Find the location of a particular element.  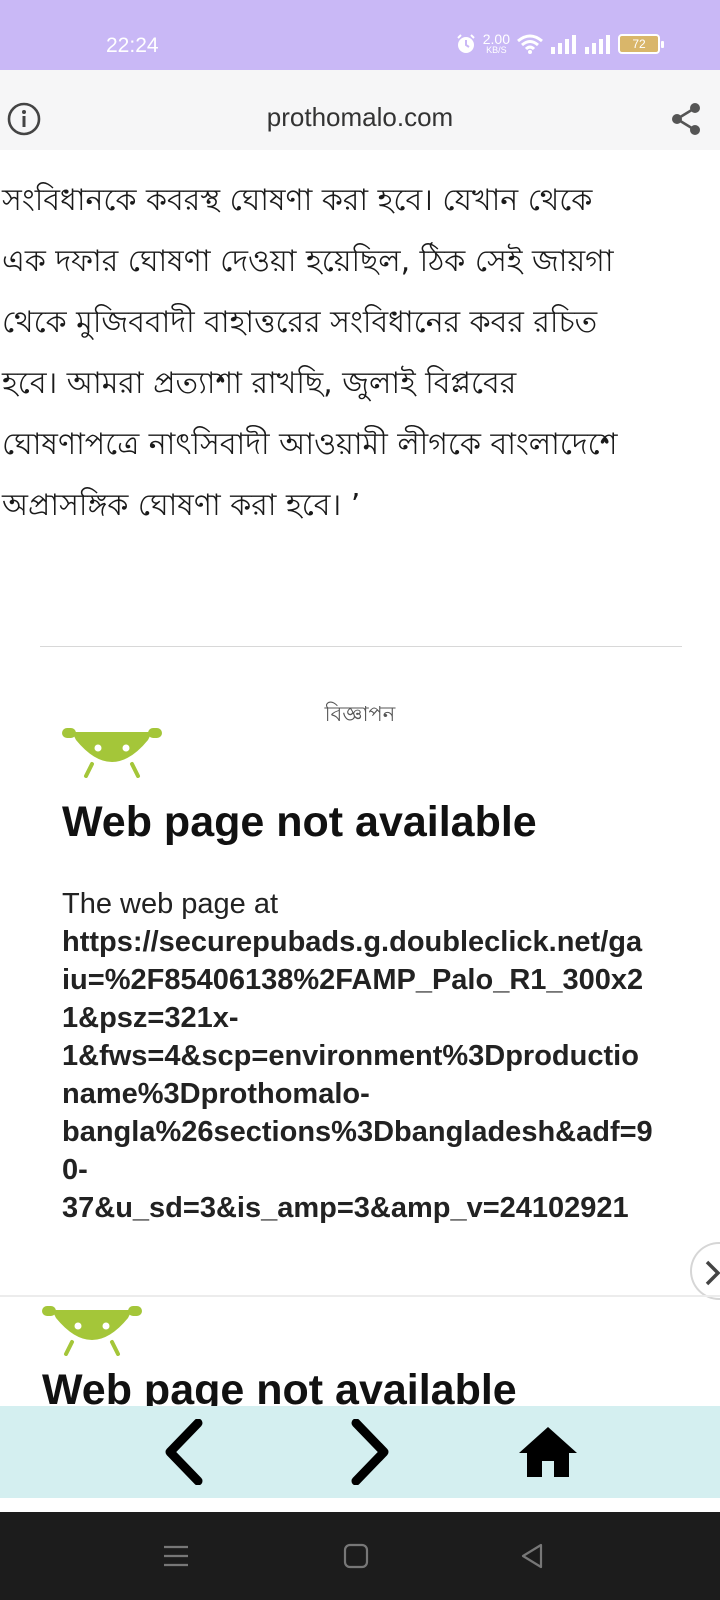

net-speed: 2.00 KB/S is located at coordinates (496, 43).